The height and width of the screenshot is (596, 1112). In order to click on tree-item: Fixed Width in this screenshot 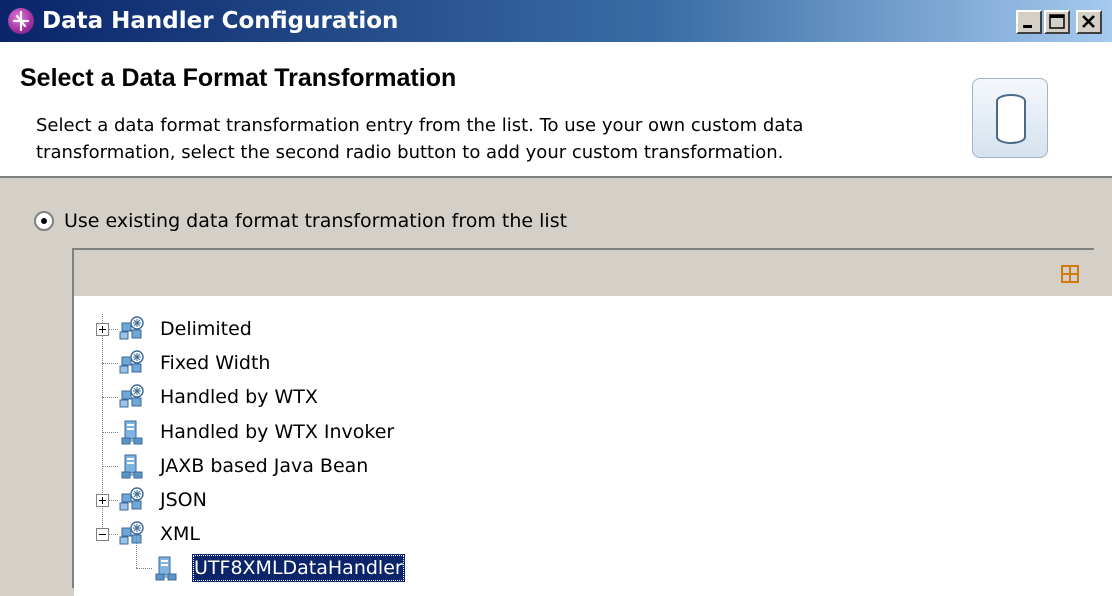, I will do `click(574, 363)`.